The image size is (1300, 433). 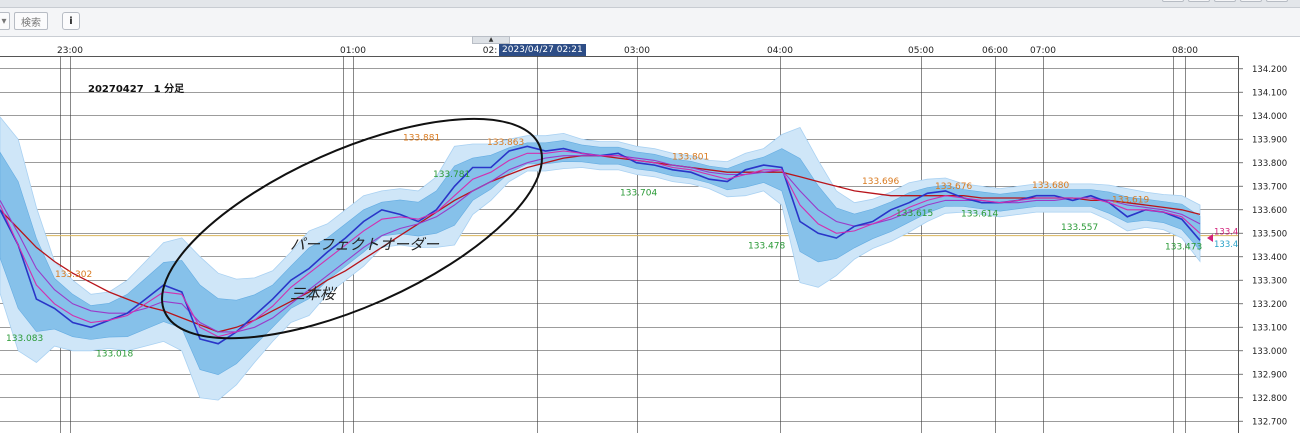 I want to click on chart-title: 20270427 1 分足, so click(x=136, y=89).